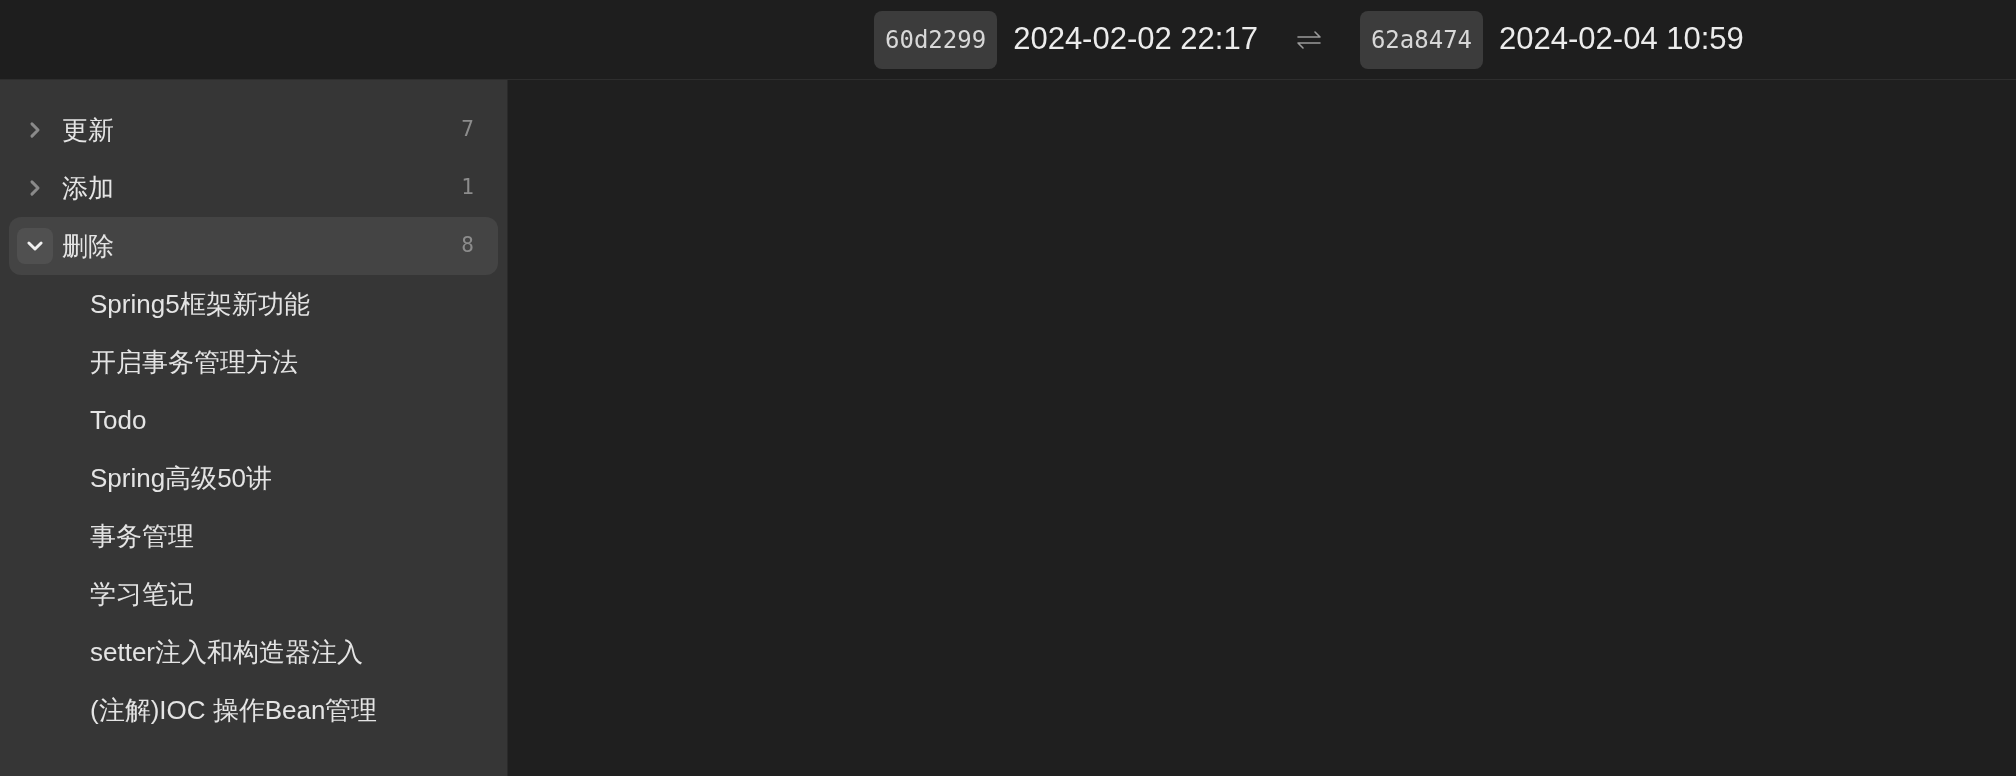 This screenshot has height=776, width=2016. I want to click on group-row: 删除 8, so click(253, 246).